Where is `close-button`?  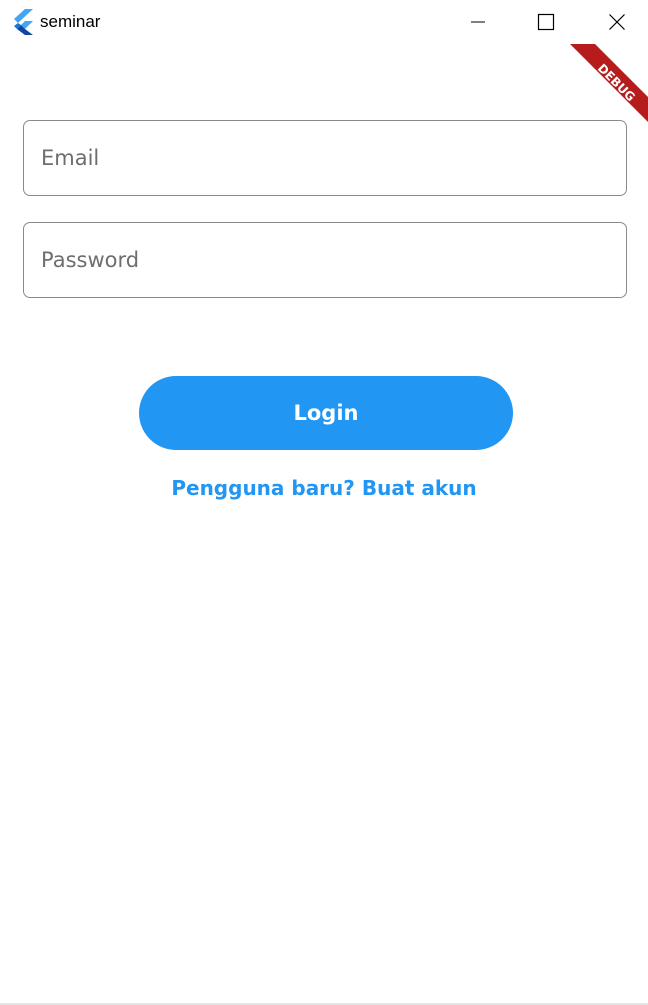
close-button is located at coordinates (617, 22).